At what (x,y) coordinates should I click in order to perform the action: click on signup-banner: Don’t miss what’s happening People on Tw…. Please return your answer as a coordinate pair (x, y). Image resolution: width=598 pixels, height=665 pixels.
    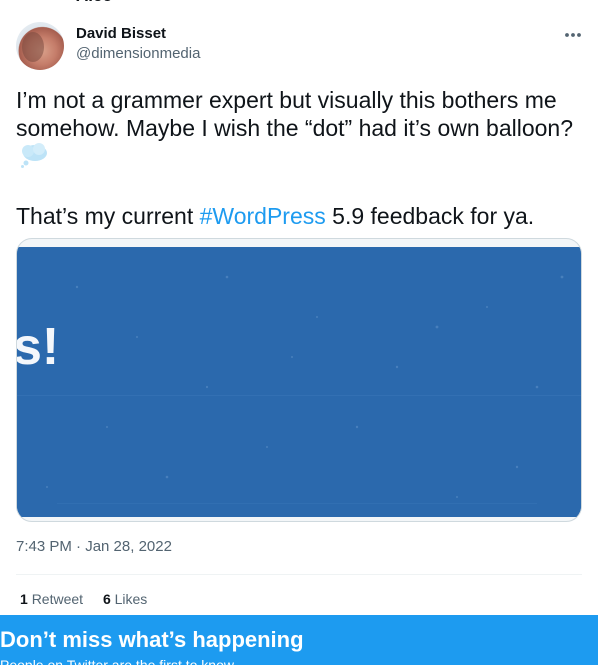
    Looking at the image, I should click on (299, 640).